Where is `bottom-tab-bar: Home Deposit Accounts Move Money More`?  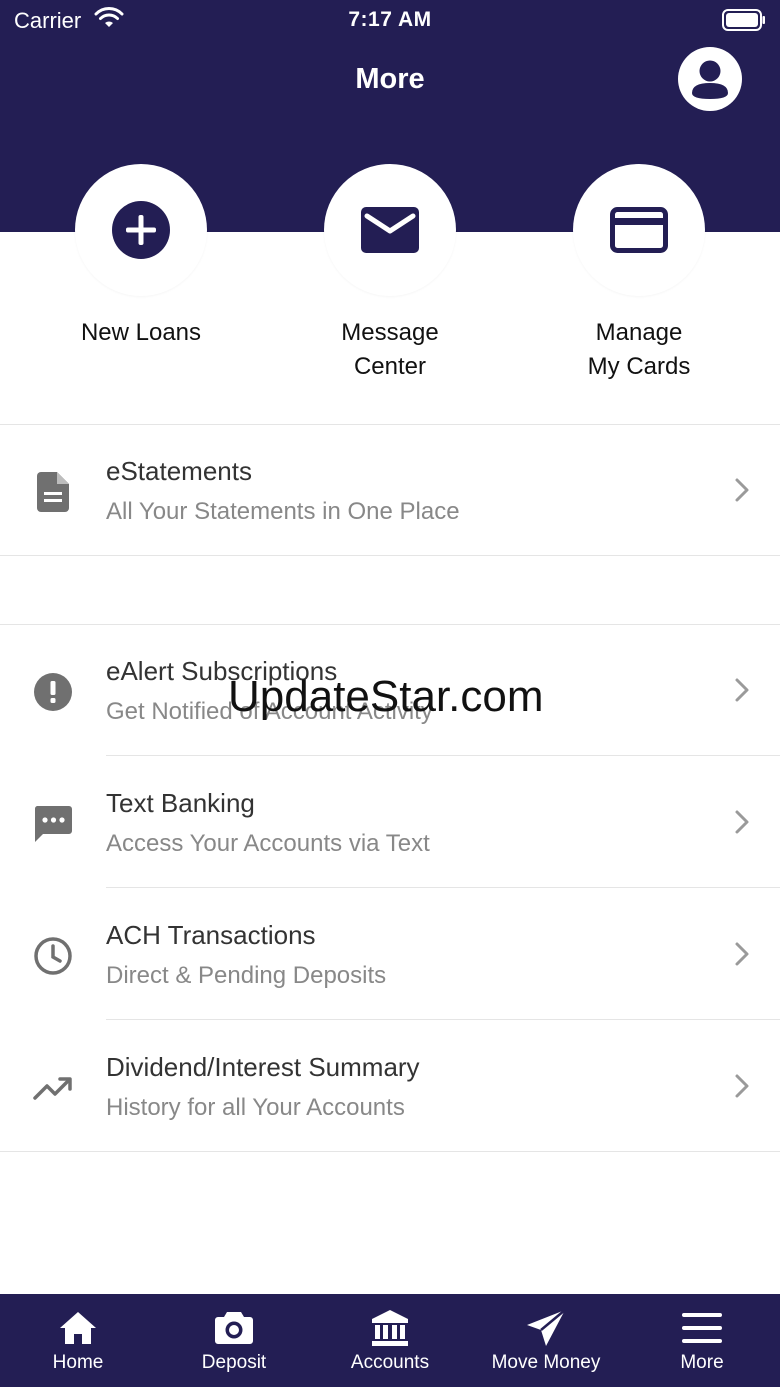
bottom-tab-bar: Home Deposit Accounts Move Money More is located at coordinates (390, 1340).